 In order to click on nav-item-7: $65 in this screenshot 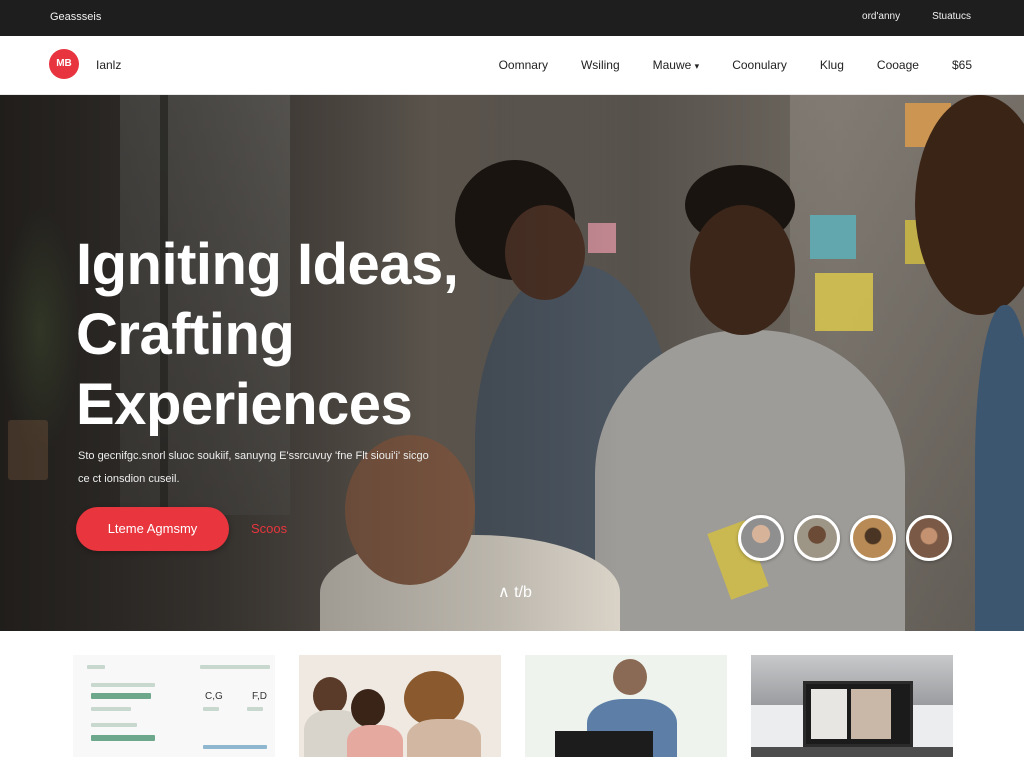, I will do `click(962, 65)`.